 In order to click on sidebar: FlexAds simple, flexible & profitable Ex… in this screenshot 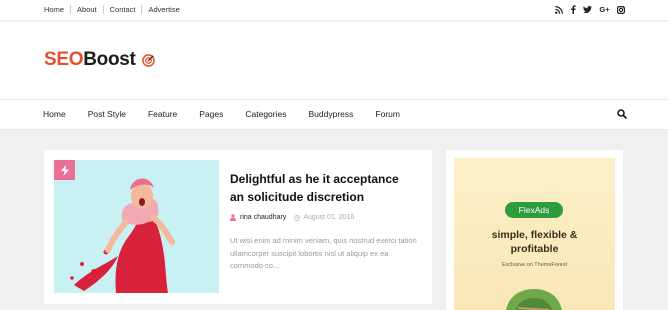, I will do `click(534, 230)`.